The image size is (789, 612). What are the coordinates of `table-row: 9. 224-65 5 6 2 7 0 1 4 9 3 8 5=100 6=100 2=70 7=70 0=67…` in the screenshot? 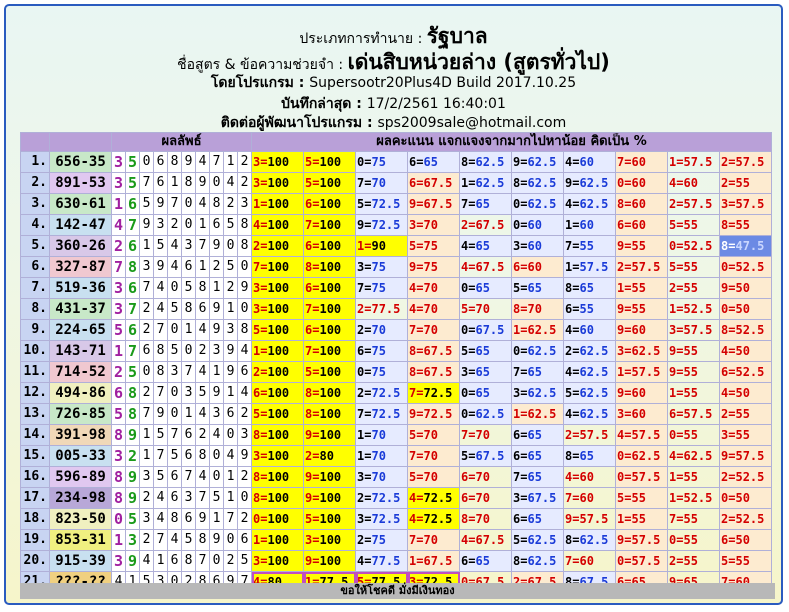 It's located at (396, 330).